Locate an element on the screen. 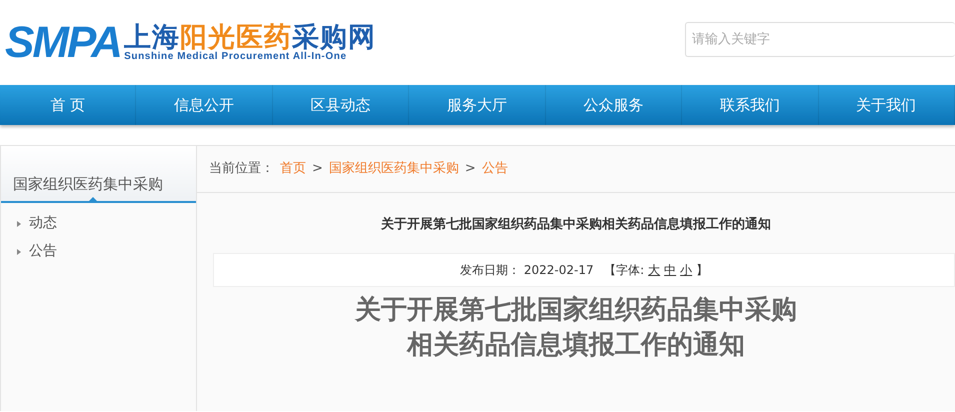 The height and width of the screenshot is (412, 955). sidebar-item: 动态 is located at coordinates (98, 224).